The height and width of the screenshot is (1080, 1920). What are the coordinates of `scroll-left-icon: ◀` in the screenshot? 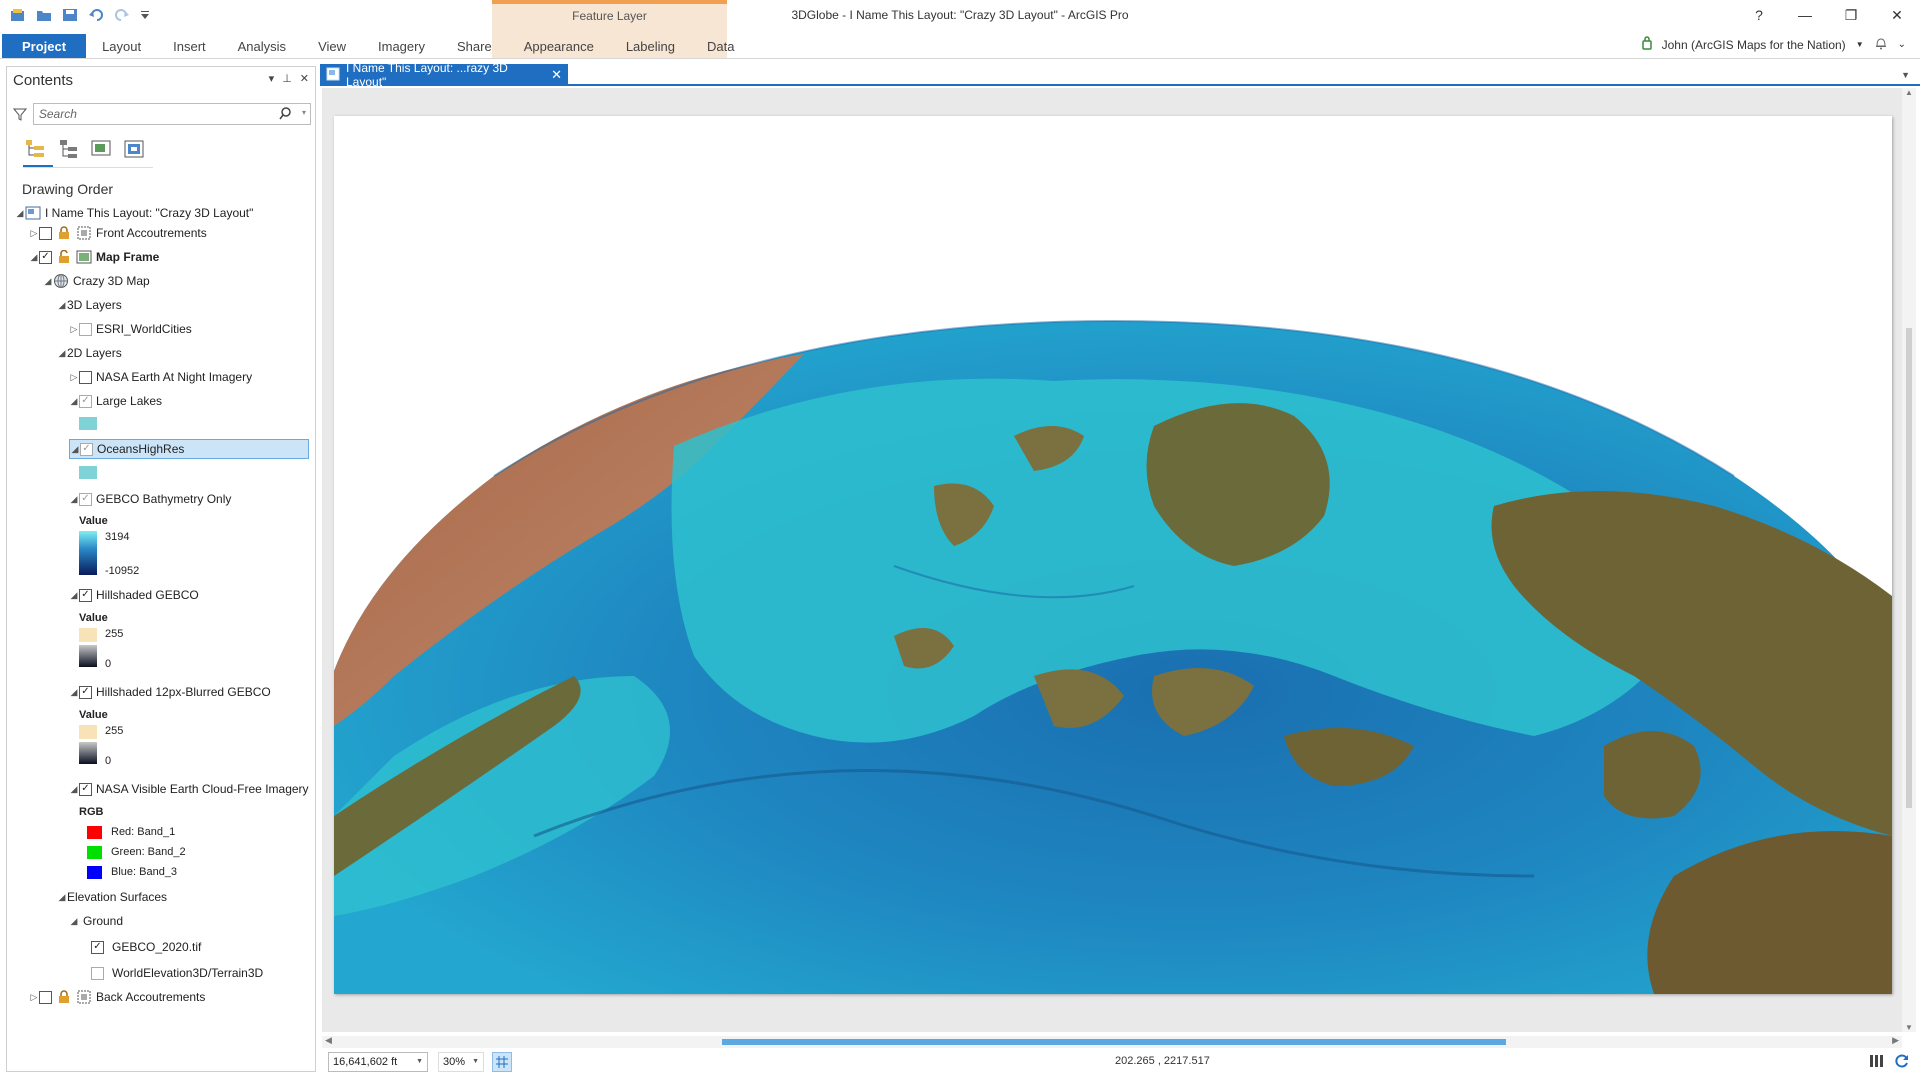 It's located at (328, 1040).